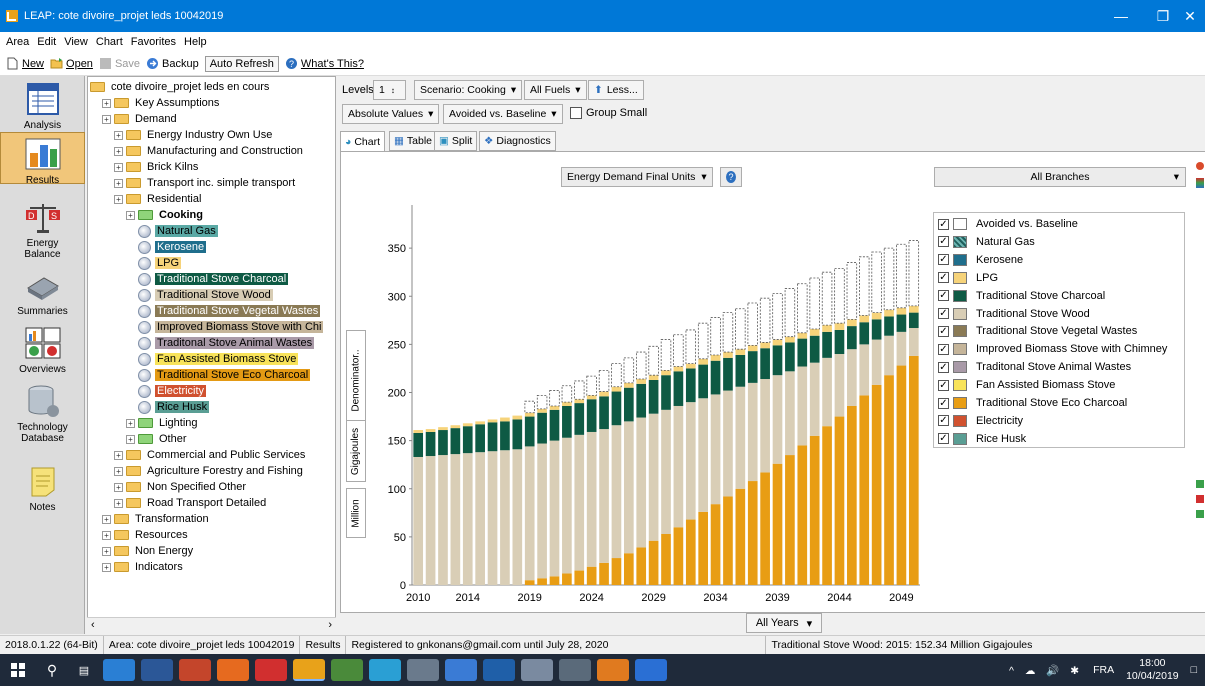 The image size is (1205, 686). I want to click on nav-energy-balance: DS Energy Balance, so click(42, 230).